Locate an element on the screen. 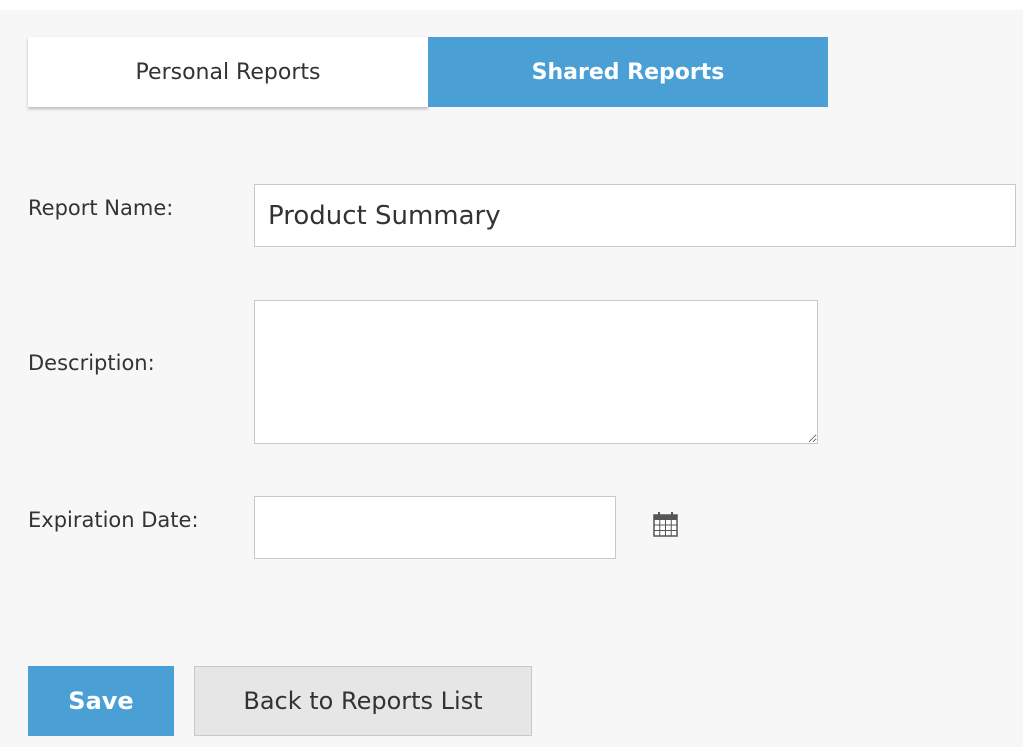 The height and width of the screenshot is (747, 1023). expiration-date-label: Expiration Date: is located at coordinates (113, 520).